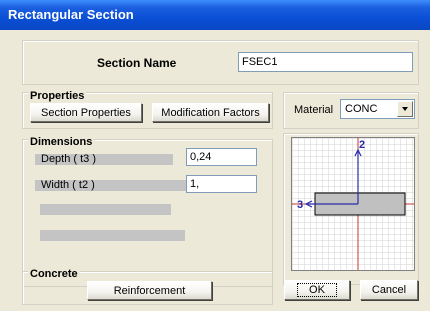 This screenshot has height=311, width=430. Describe the element at coordinates (325, 62) in the screenshot. I see `section-name-input` at that location.